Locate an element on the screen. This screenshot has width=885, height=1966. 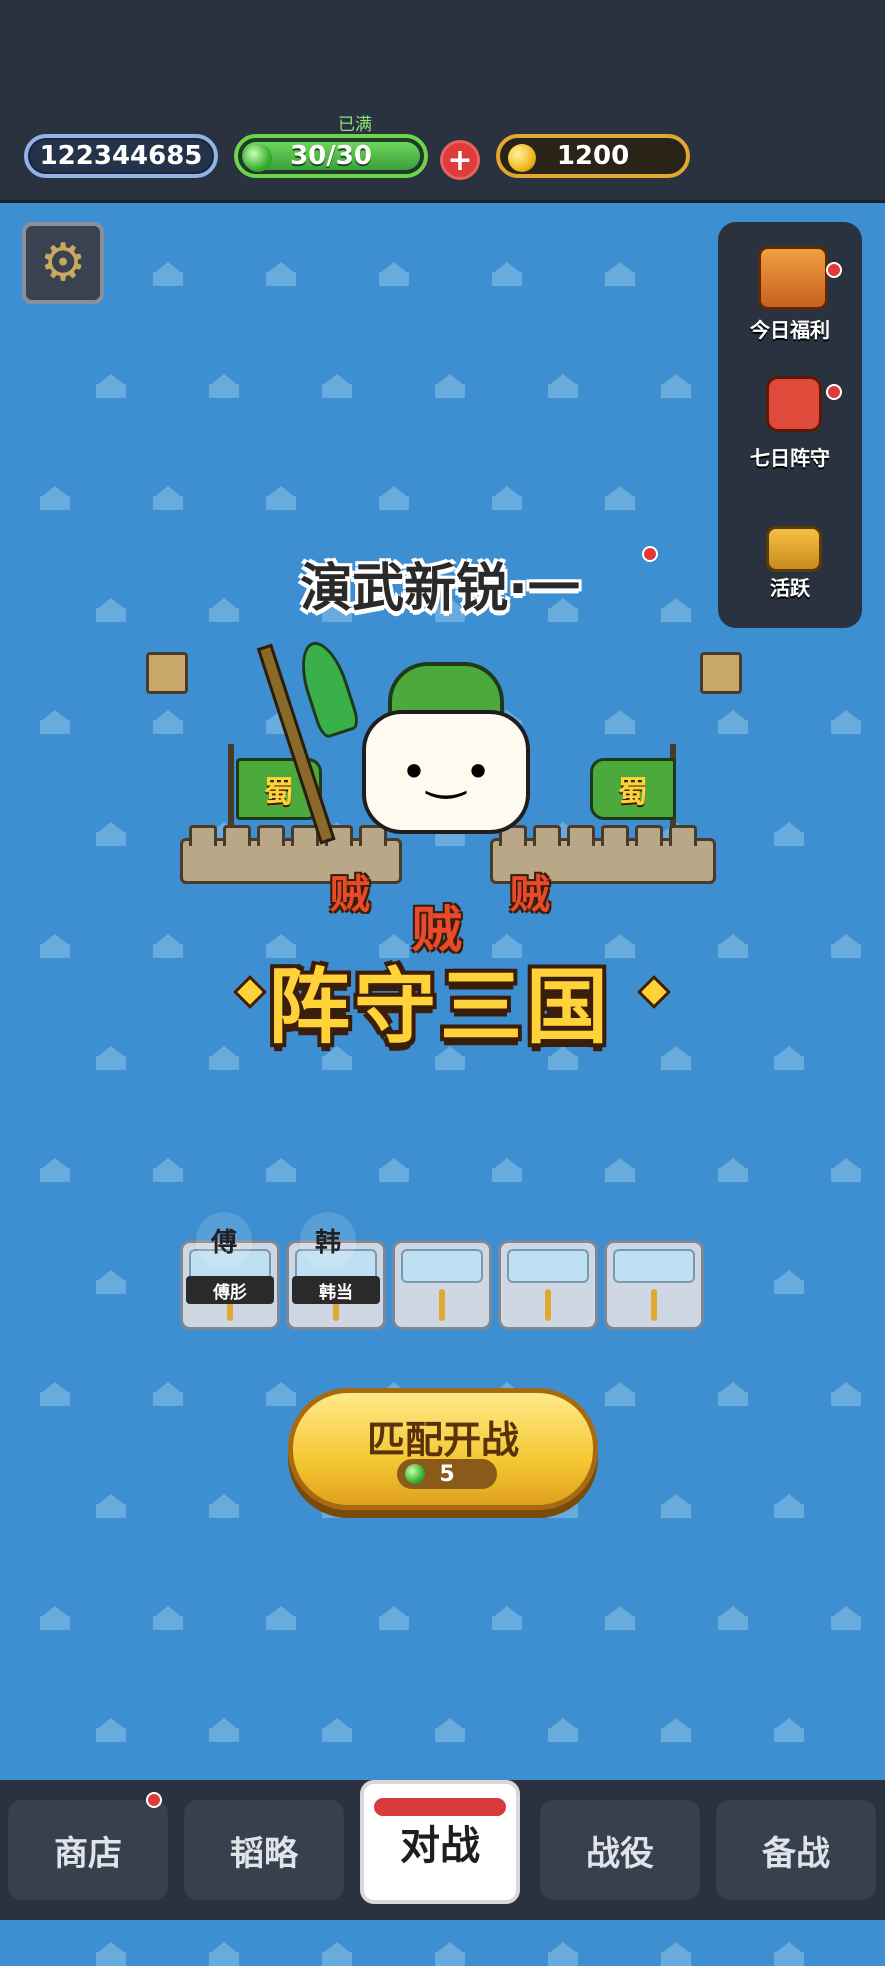
side-item-activity: 活跃 is located at coordinates (790, 567).